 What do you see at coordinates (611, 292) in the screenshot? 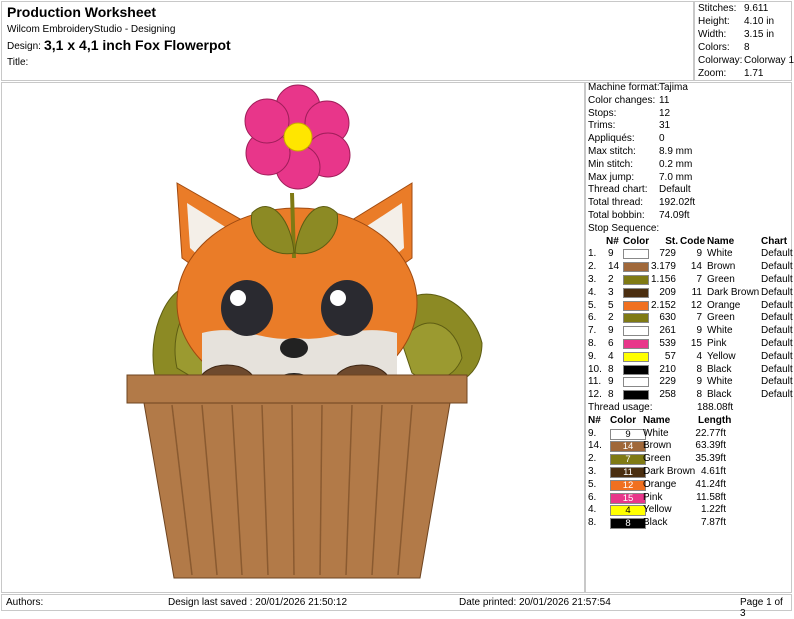
I see `stop-needle: 3` at bounding box center [611, 292].